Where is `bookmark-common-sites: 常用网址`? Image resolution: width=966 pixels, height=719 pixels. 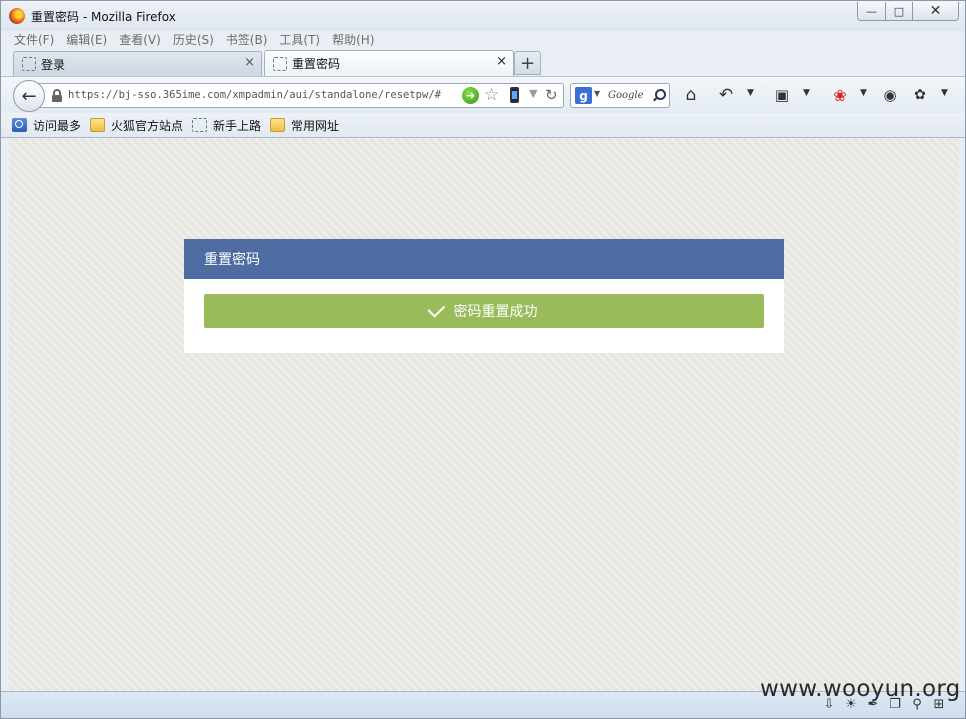 bookmark-common-sites: 常用网址 is located at coordinates (304, 125).